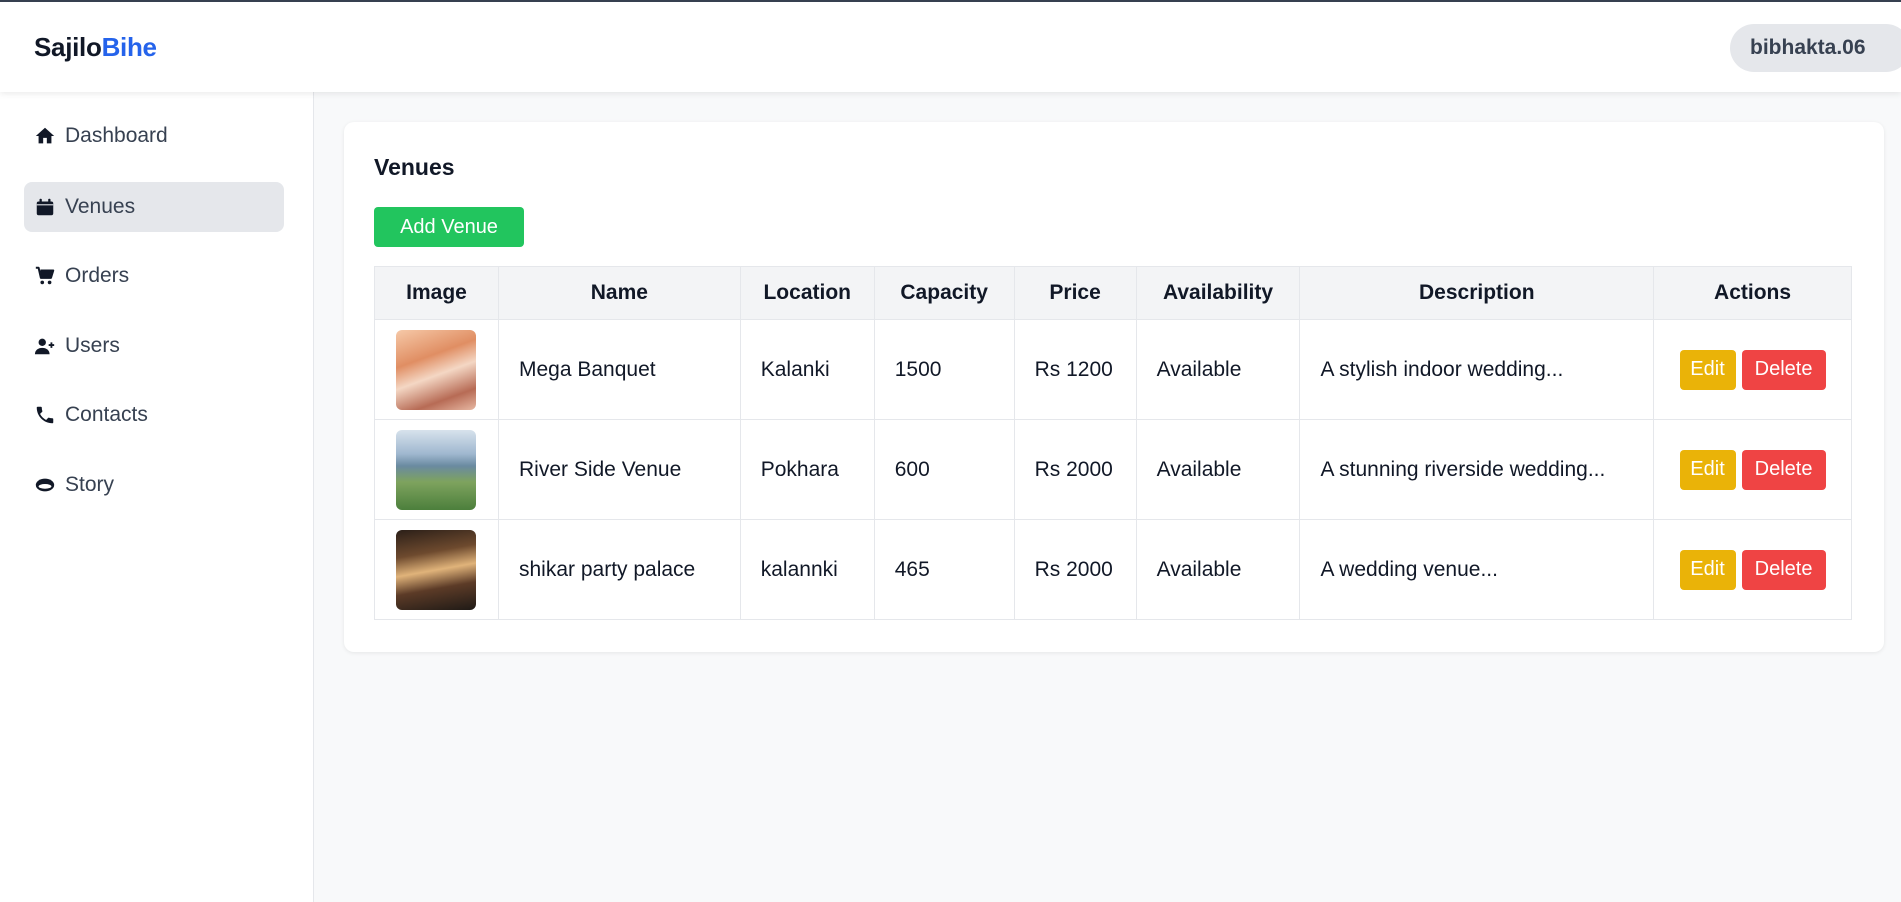  I want to click on sidebar-item-venues: Venues, so click(154, 207).